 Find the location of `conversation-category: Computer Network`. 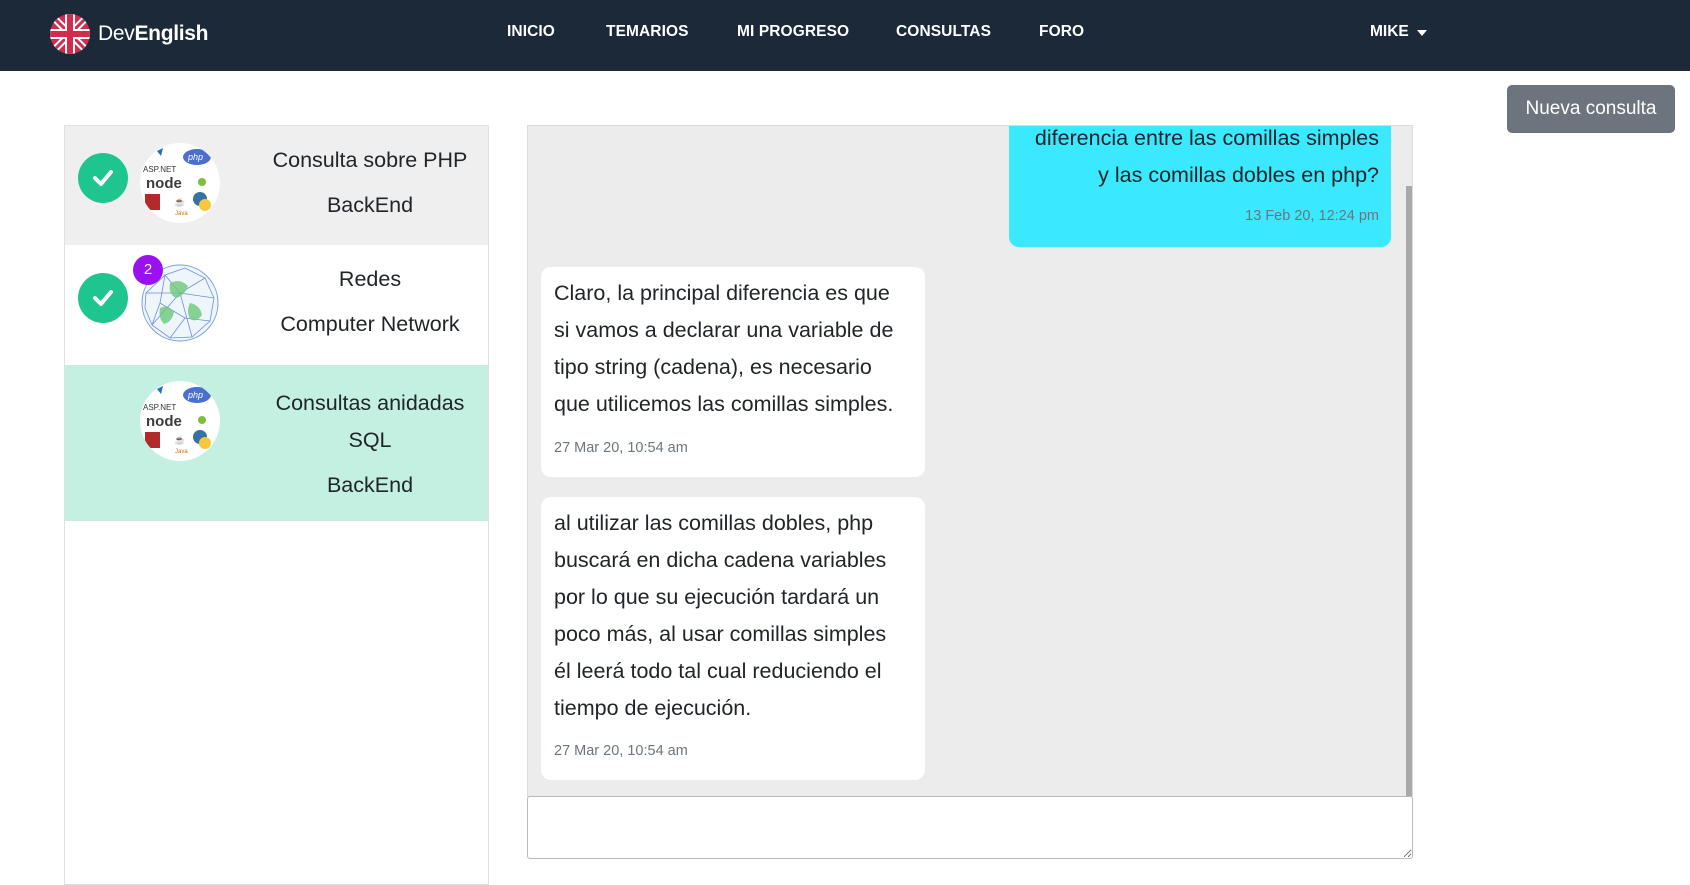

conversation-category: Computer Network is located at coordinates (370, 324).